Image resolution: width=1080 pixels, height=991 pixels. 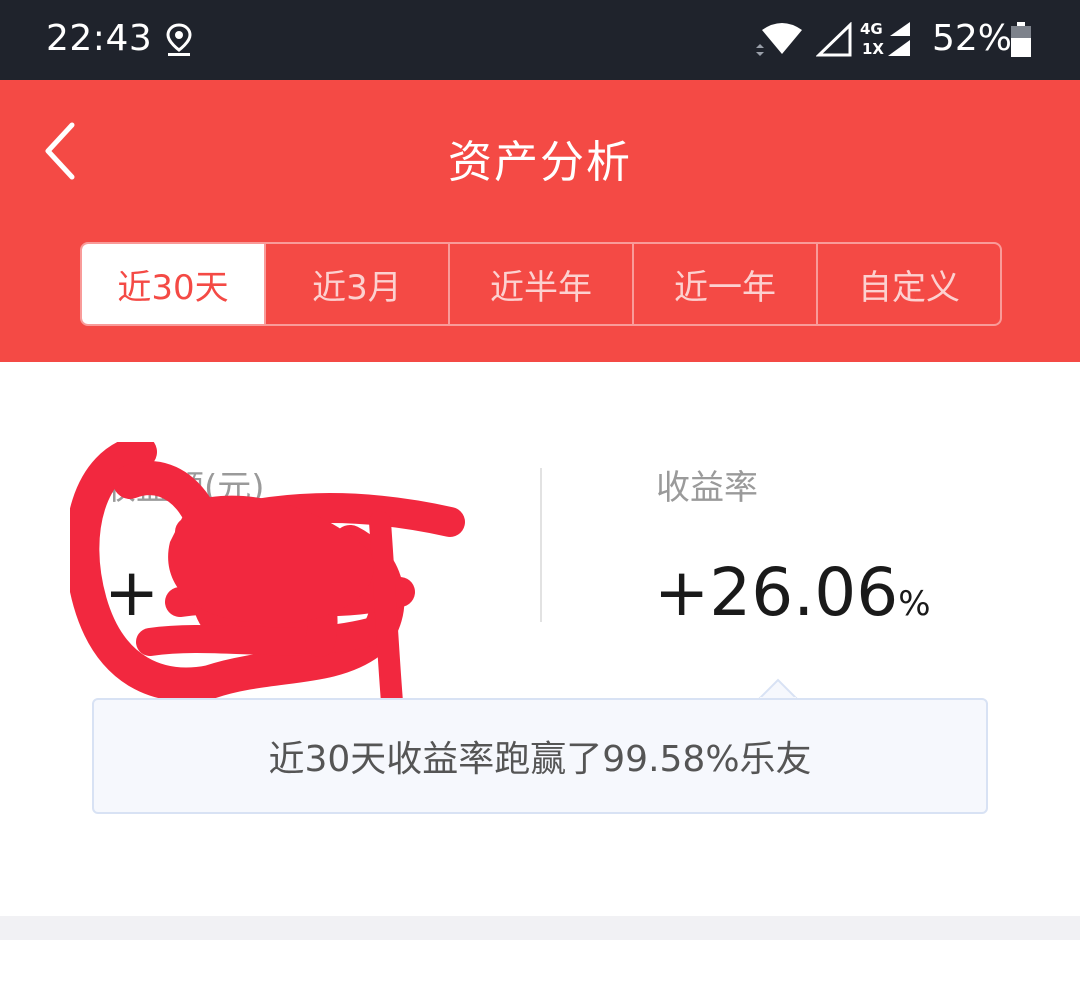 What do you see at coordinates (899, 39) in the screenshot?
I see `signal-bars-icon` at bounding box center [899, 39].